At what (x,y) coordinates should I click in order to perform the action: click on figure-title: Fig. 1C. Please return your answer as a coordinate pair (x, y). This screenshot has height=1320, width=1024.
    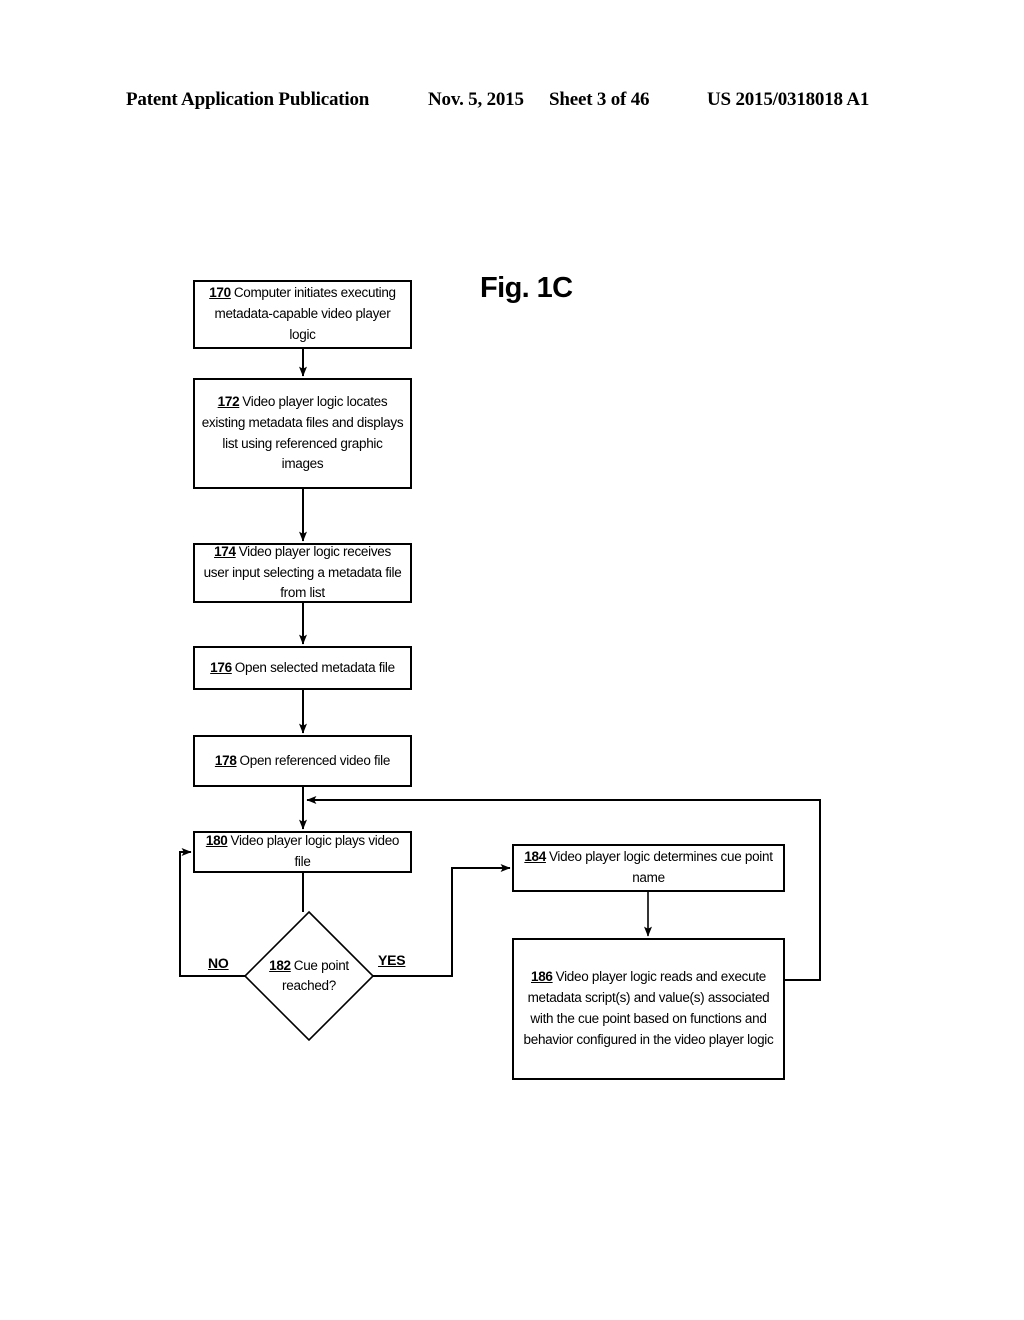
    Looking at the image, I should click on (526, 288).